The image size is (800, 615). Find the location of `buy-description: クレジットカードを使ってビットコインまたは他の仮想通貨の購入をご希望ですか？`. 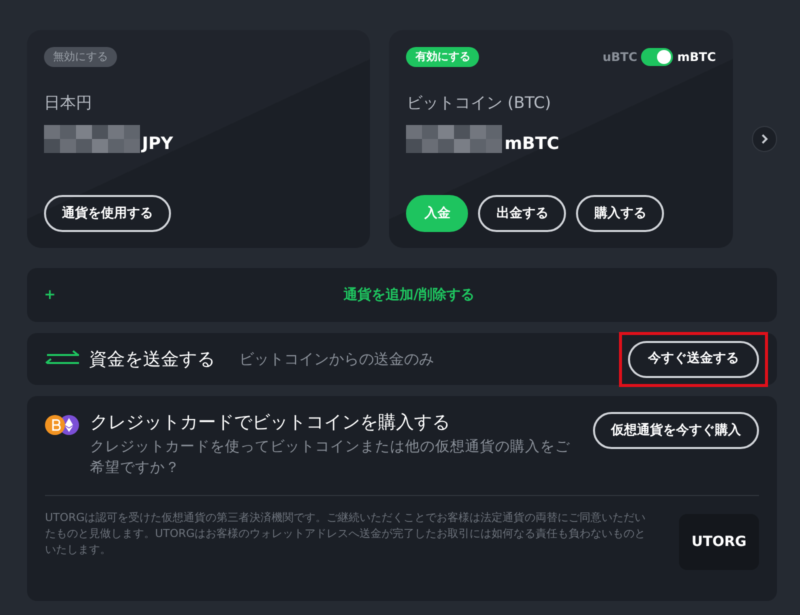

buy-description: クレジットカードを使ってビットコインまたは他の仮想通貨の購入をご希望ですか？ is located at coordinates (330, 458).